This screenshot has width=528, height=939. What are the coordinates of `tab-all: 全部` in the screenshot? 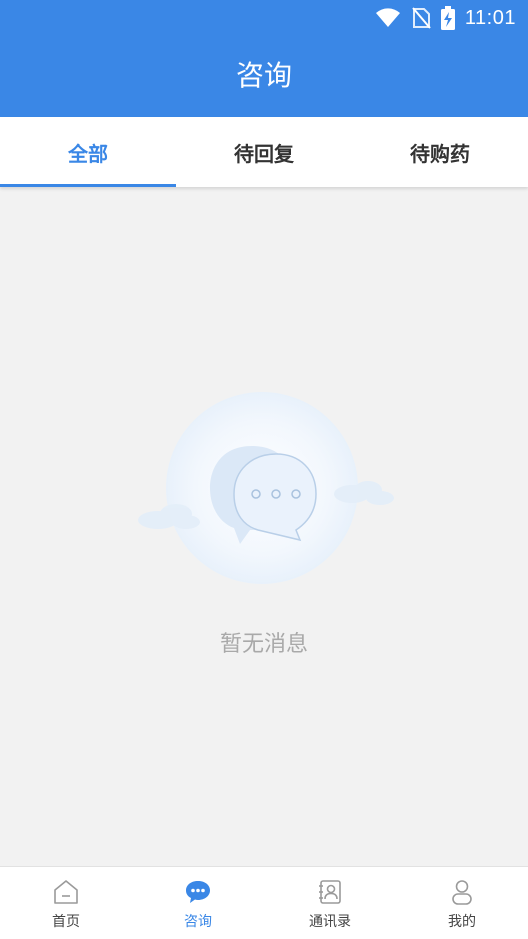 It's located at (88, 152).